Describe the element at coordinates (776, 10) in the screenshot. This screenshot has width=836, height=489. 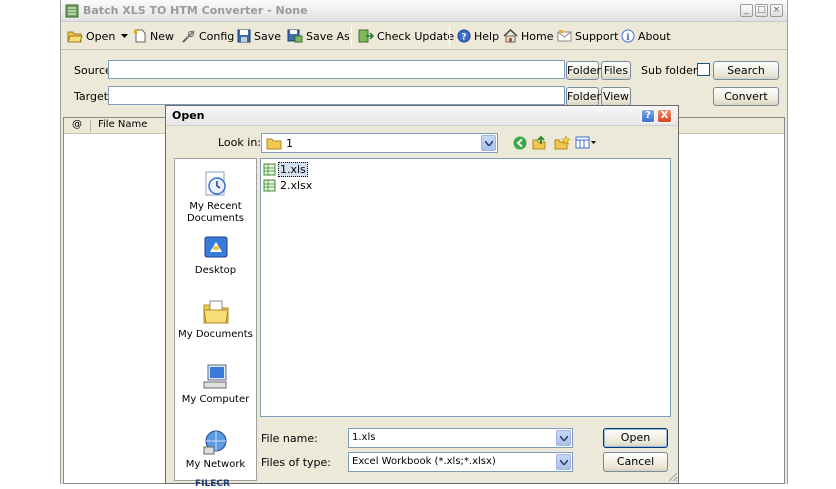
I see `close-button: ×` at that location.